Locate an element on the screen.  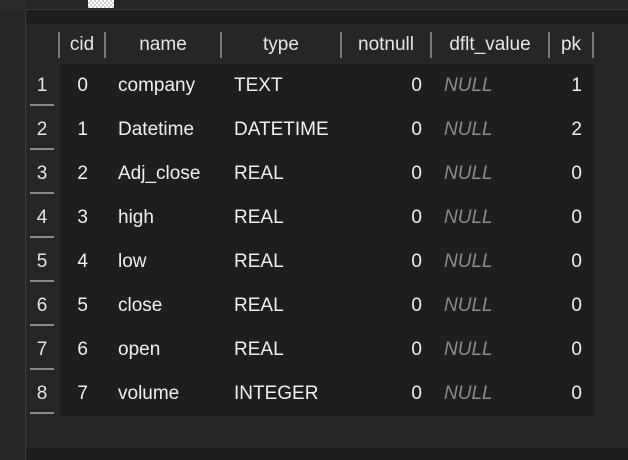
table-row: 5 4 low REAL 0 NULL 0 is located at coordinates (327, 262).